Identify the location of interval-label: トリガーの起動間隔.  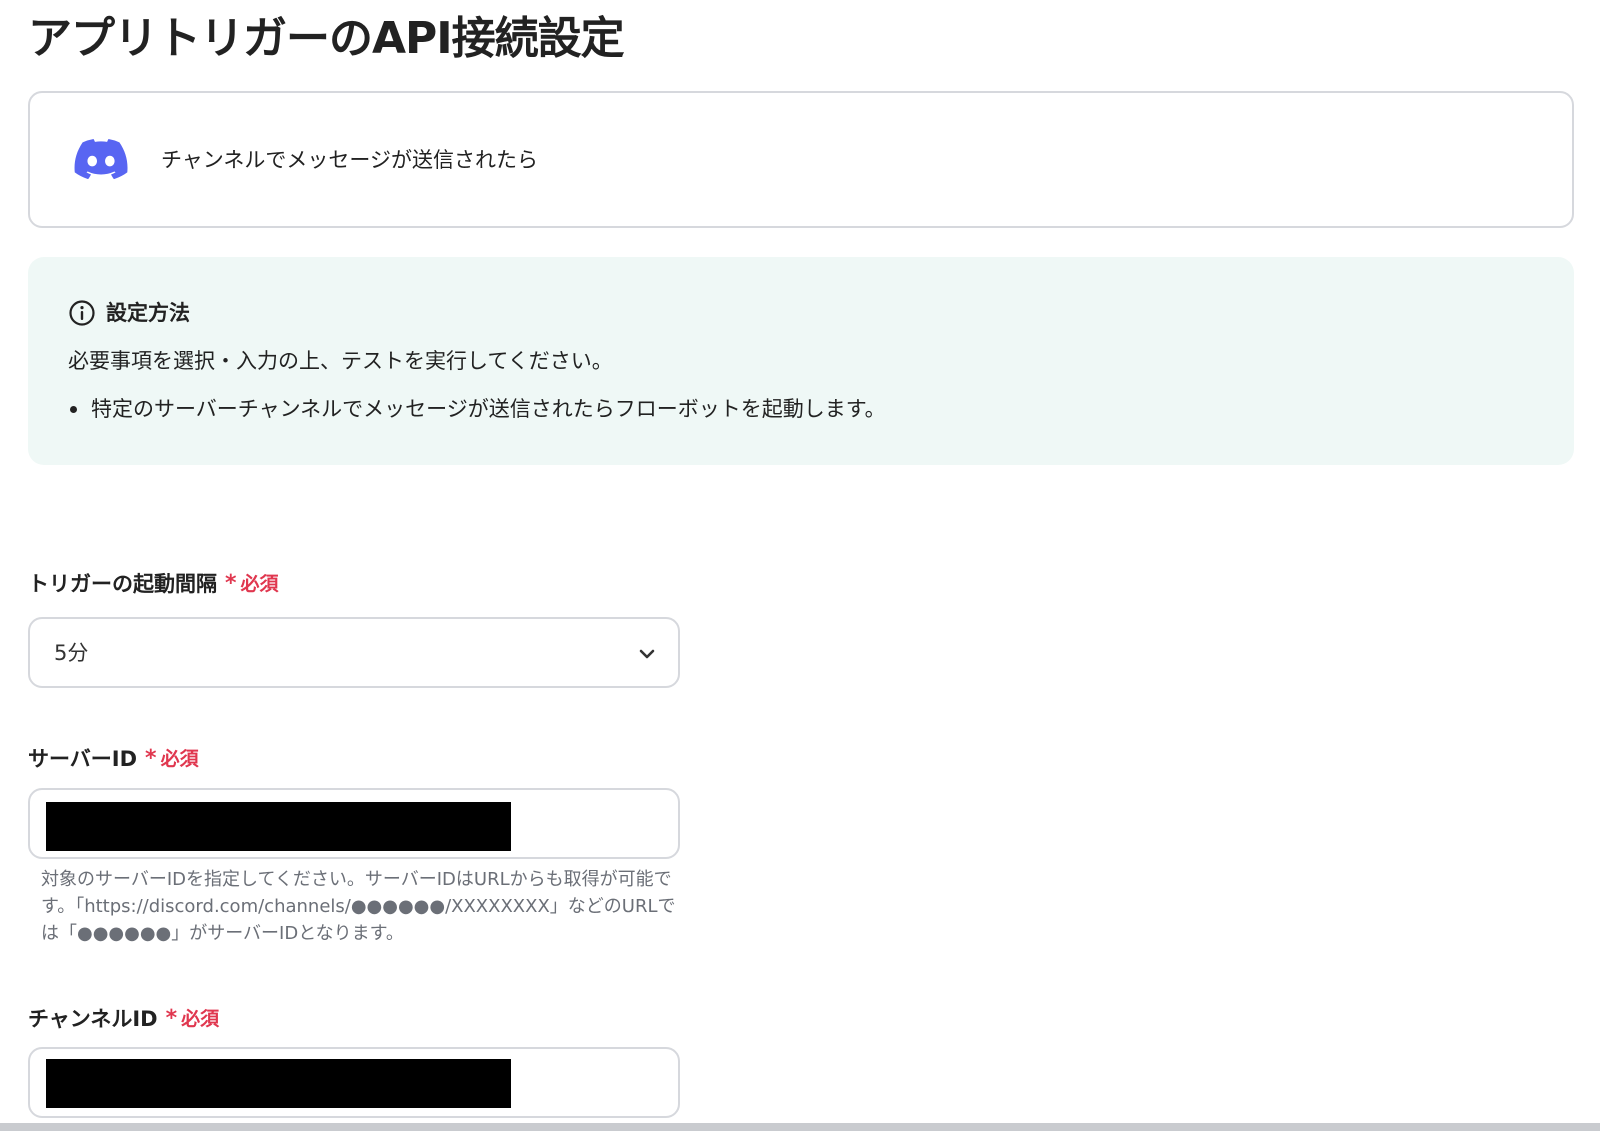
(122, 584).